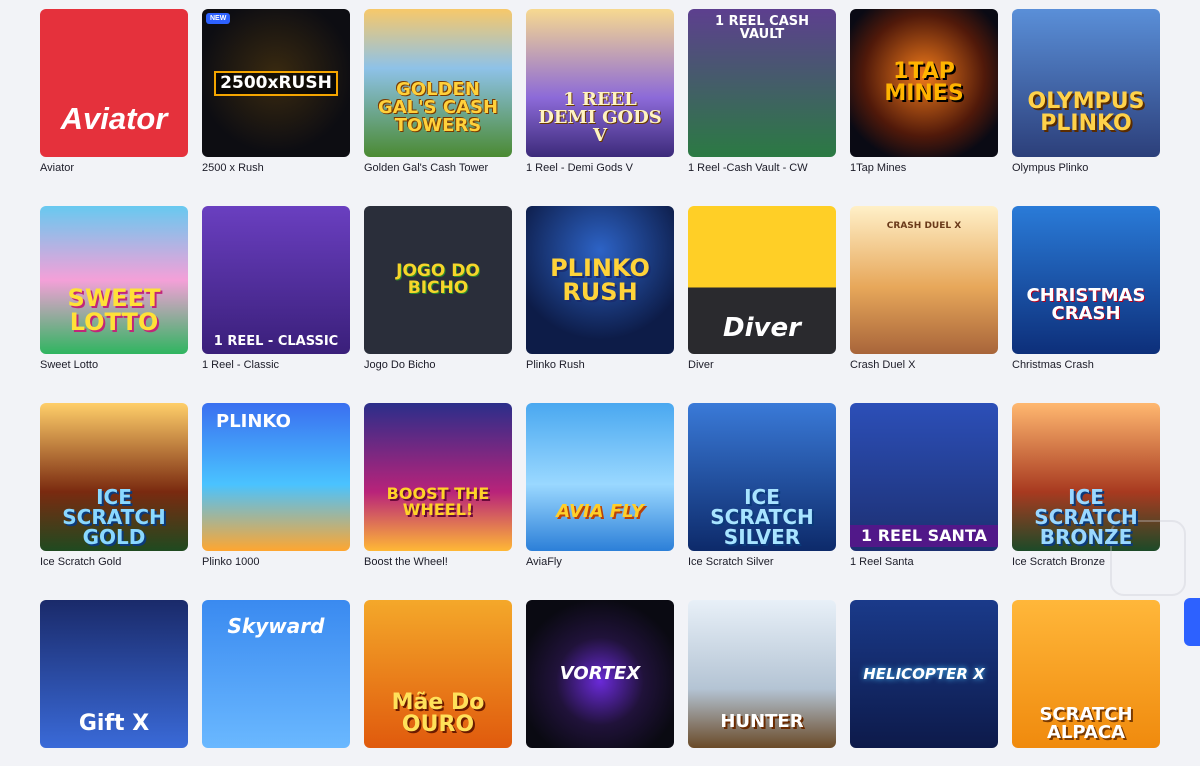  Describe the element at coordinates (600, 83) in the screenshot. I see `game-thumbnail: 1 REEL DEMI GODS V` at that location.